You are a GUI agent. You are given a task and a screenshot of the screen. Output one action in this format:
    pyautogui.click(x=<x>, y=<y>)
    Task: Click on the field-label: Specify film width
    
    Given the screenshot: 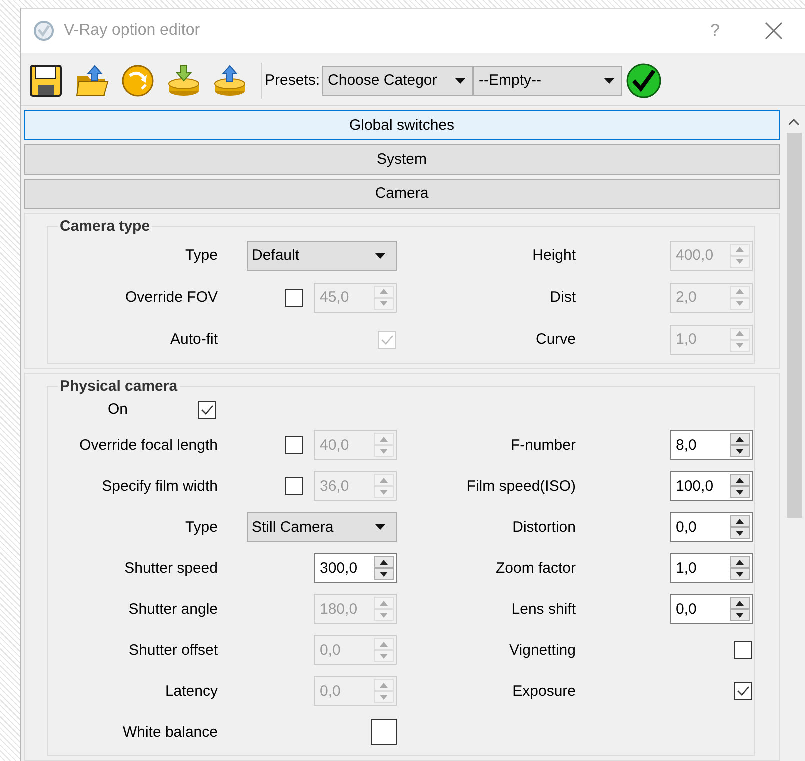 What is the action you would take?
    pyautogui.click(x=159, y=486)
    